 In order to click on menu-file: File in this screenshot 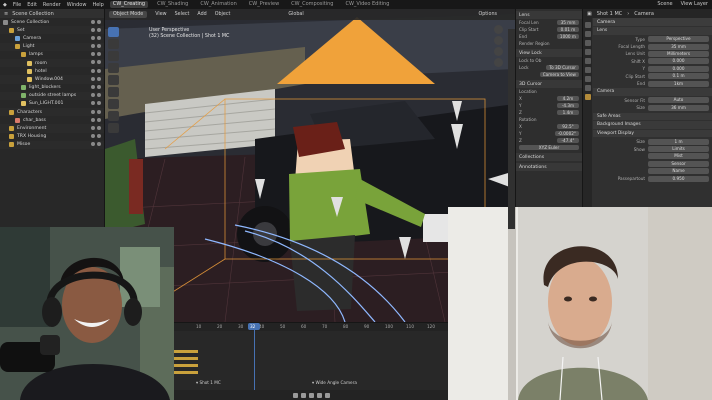, I will do `click(17, 5)`.